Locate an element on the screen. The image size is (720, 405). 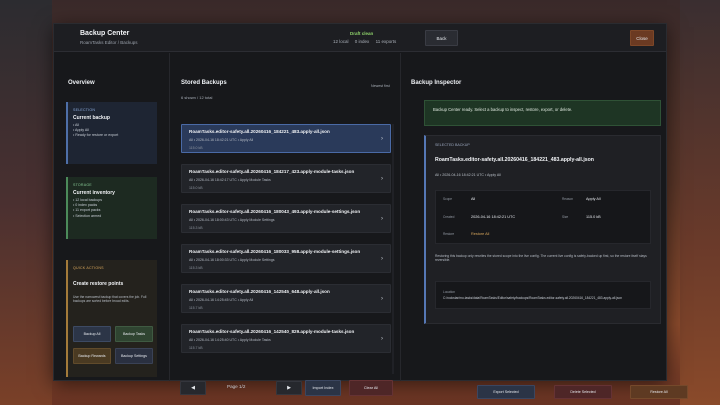
storage-line: • 11 export packs is located at coordinates (87, 210).